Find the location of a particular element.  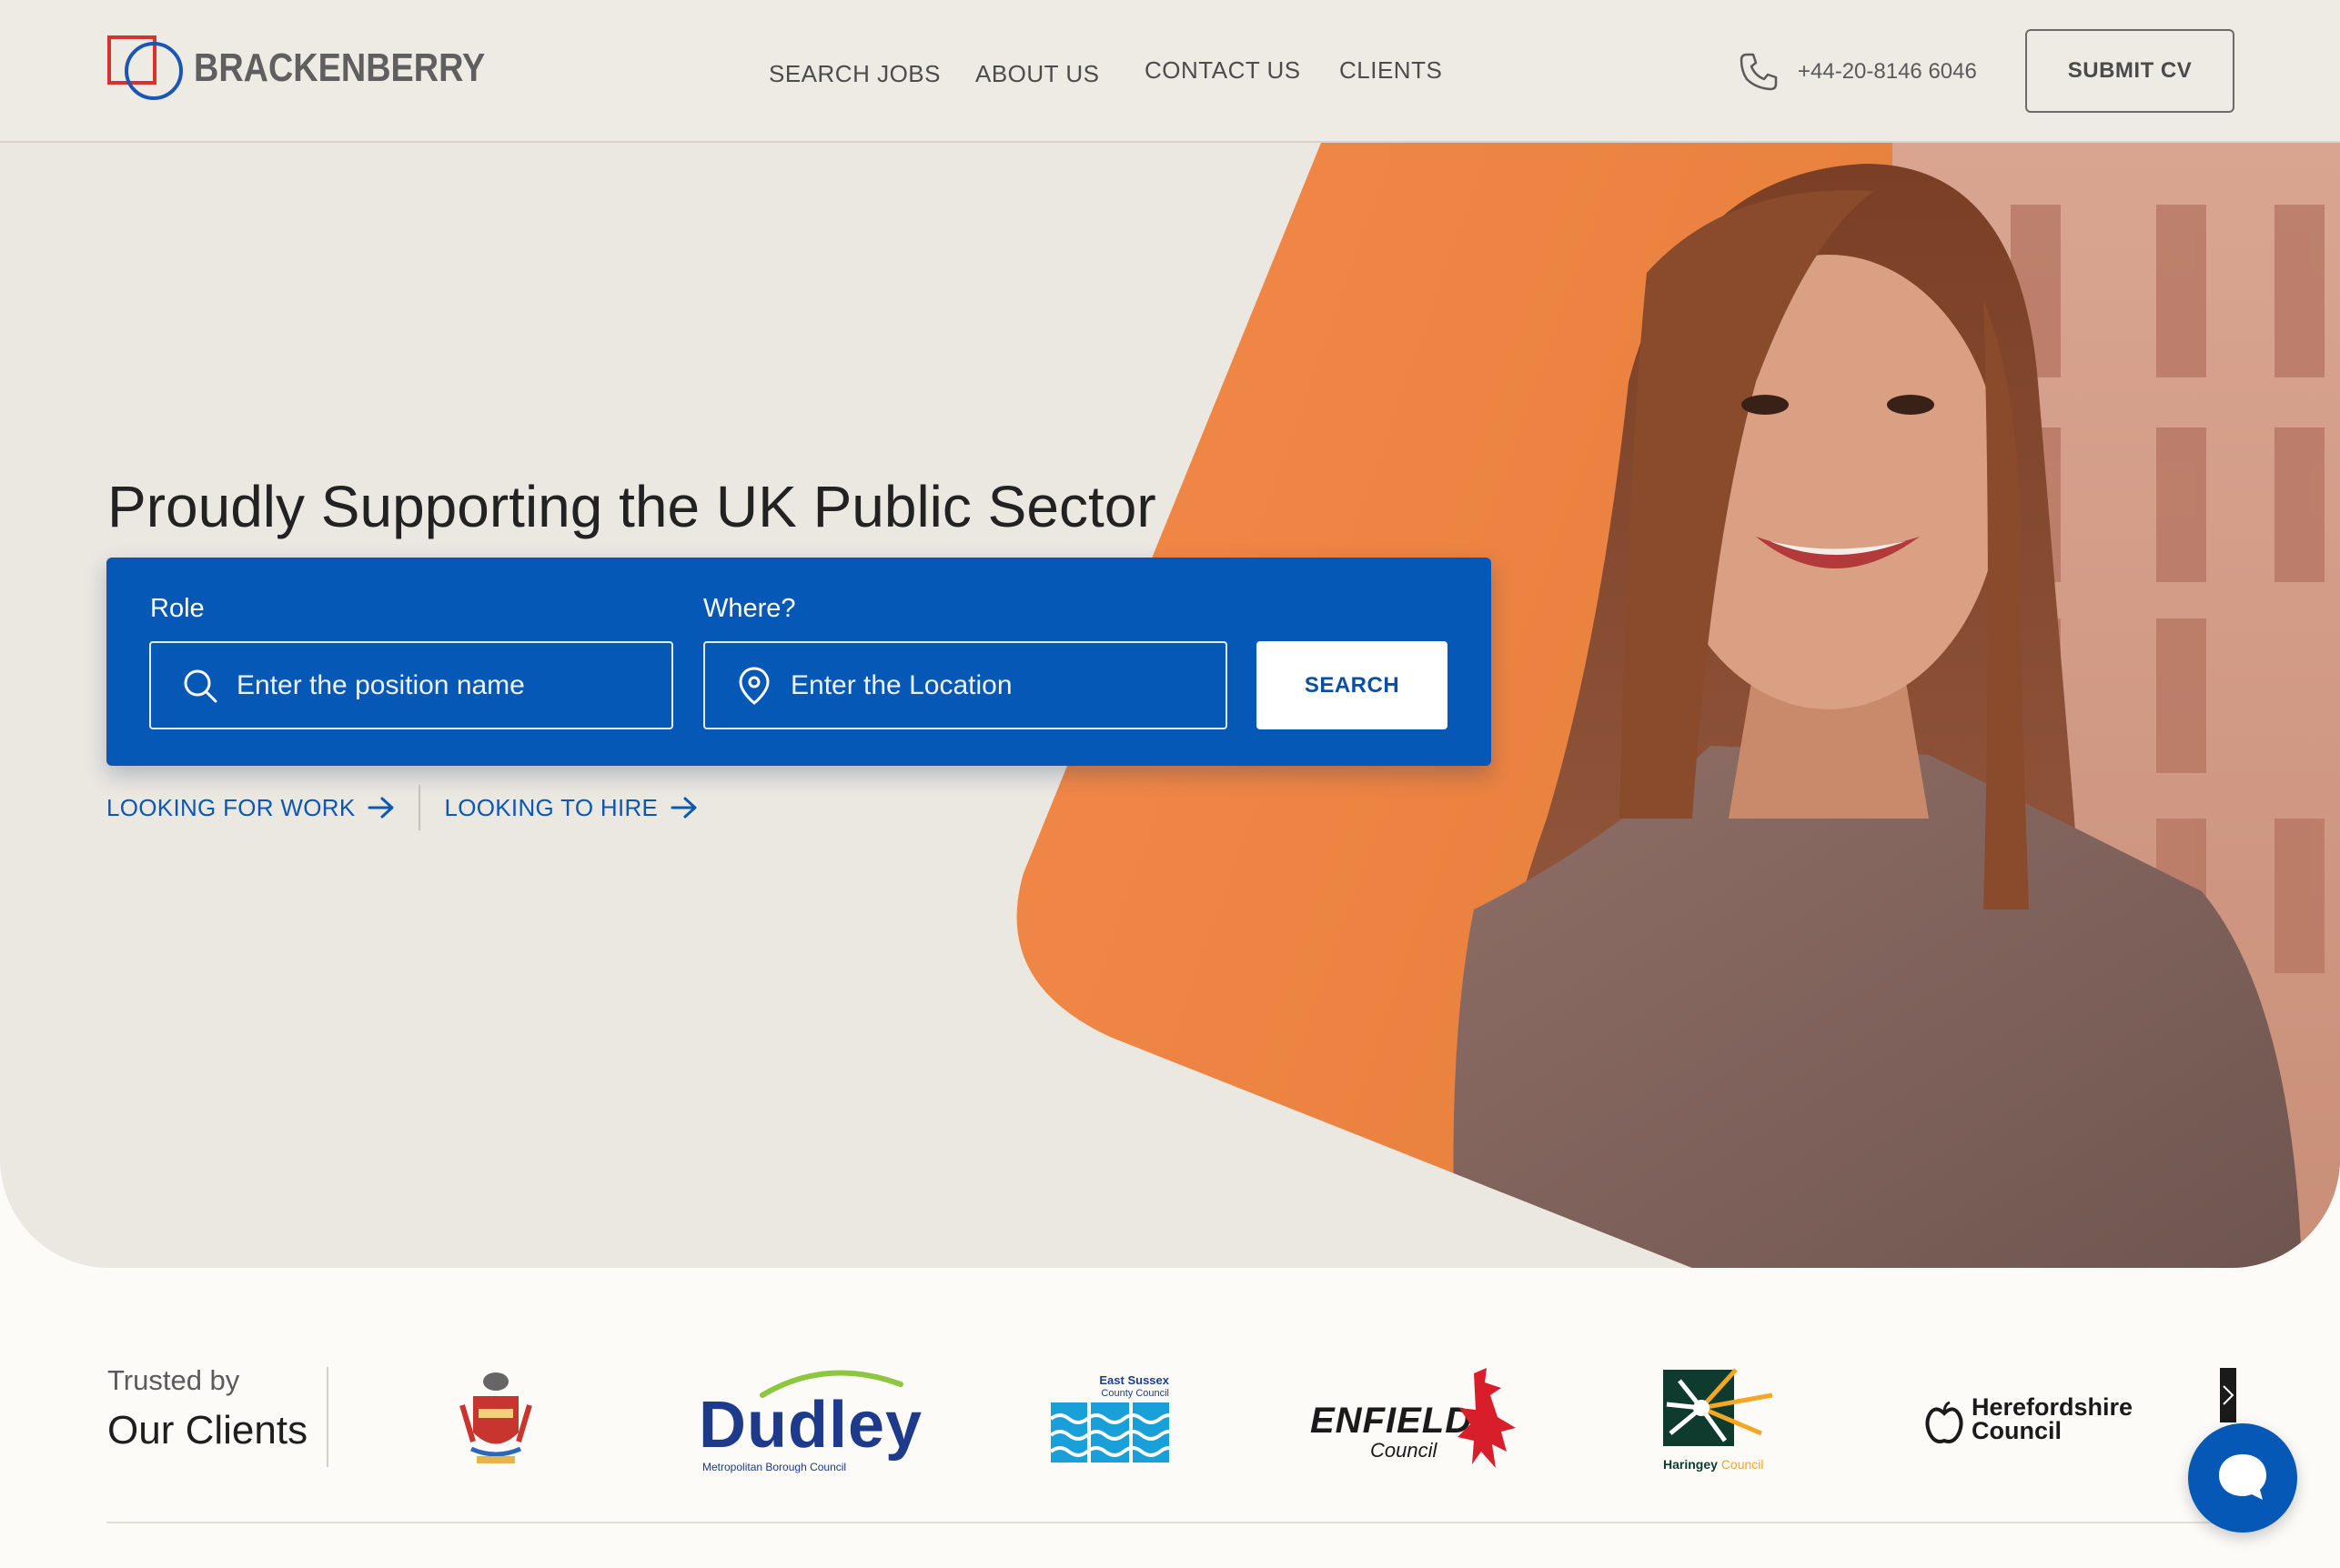

haringey-subtitle: Council is located at coordinates (1742, 1464).